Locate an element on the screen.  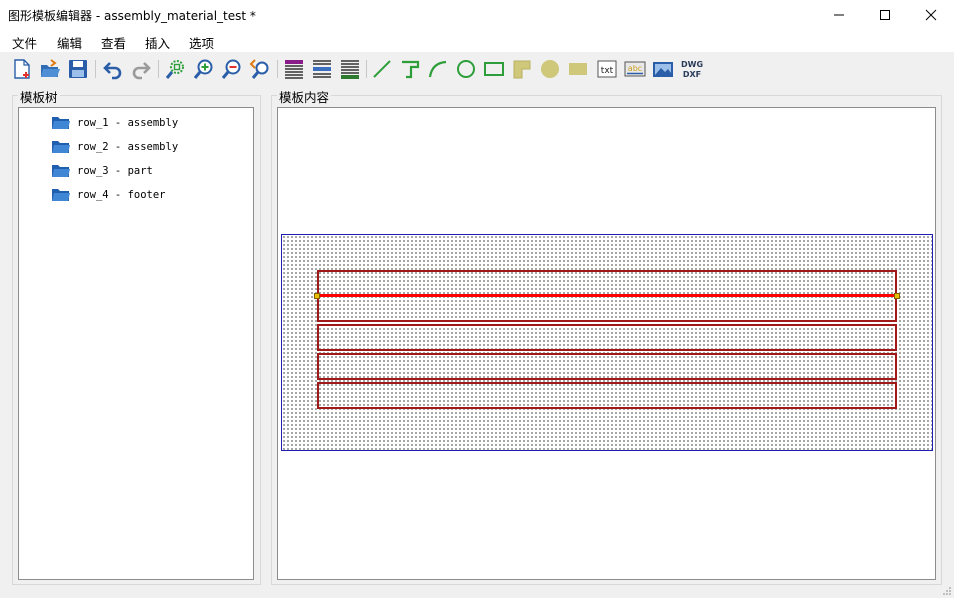
zoom-fit-icon is located at coordinates (174, 69).